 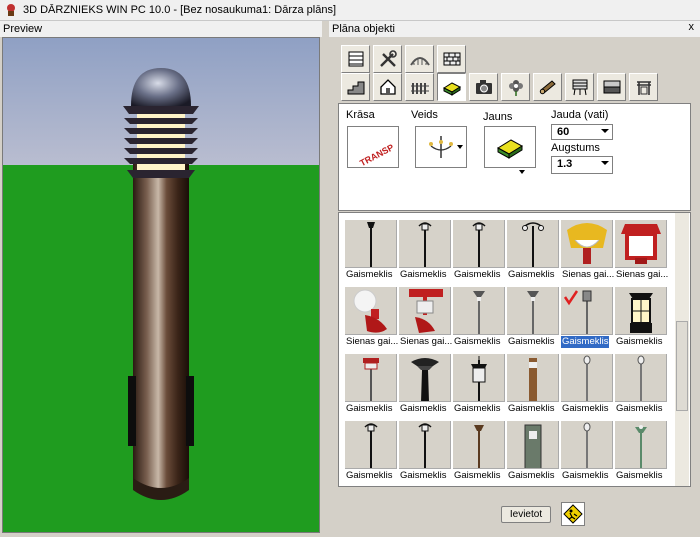 What do you see at coordinates (682, 366) in the screenshot?
I see `scrollbar-thumb` at bounding box center [682, 366].